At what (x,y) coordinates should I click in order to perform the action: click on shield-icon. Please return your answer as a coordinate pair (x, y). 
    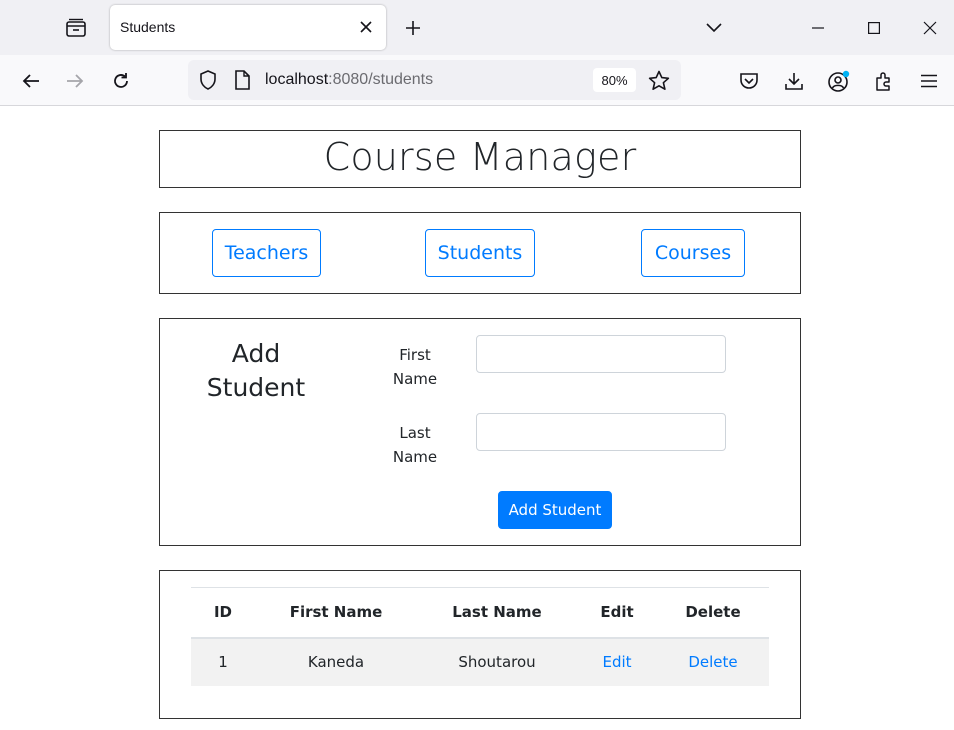
    Looking at the image, I should click on (208, 80).